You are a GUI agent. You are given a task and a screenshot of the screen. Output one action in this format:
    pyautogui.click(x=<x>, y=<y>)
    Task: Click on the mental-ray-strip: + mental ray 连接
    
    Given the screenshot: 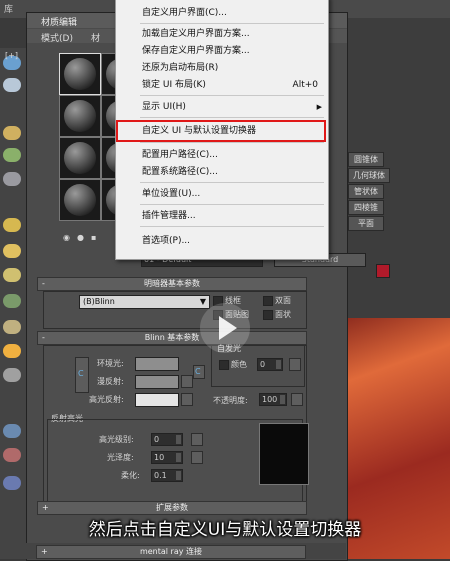 What is the action you would take?
    pyautogui.click(x=186, y=551)
    